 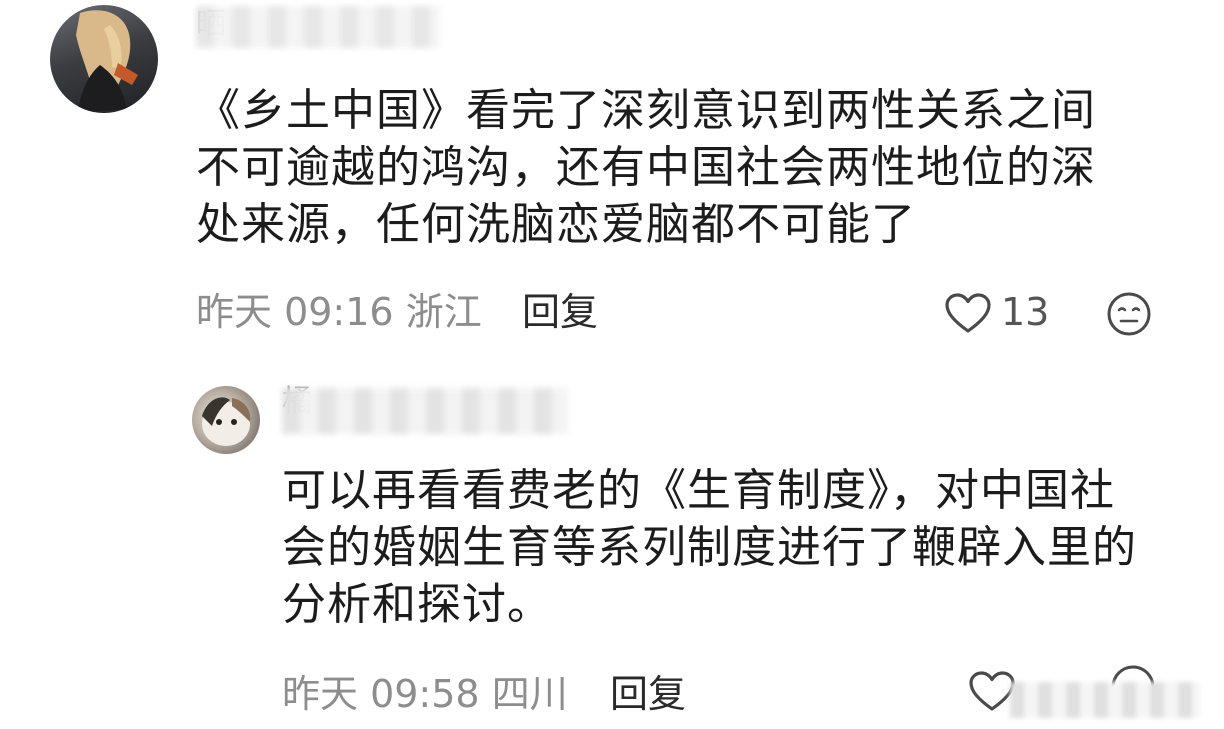 I want to click on like-count: 13, so click(x=1025, y=312).